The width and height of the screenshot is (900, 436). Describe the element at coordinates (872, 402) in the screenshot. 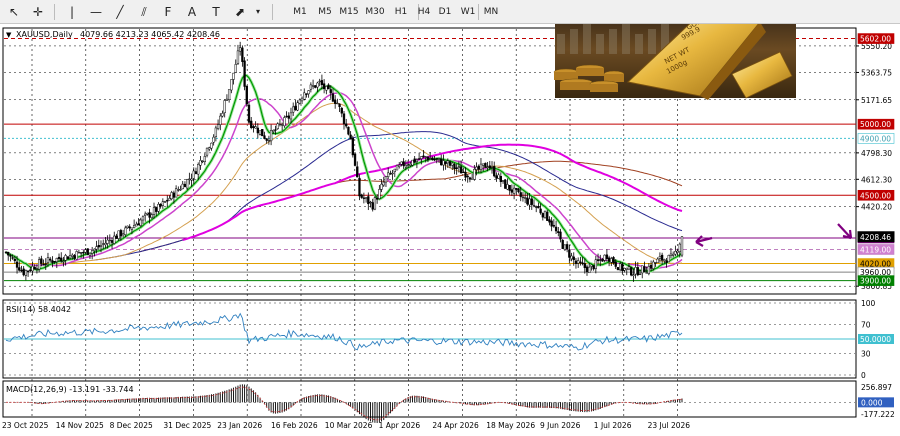

I see `macd-tick-label: 0.000` at that location.